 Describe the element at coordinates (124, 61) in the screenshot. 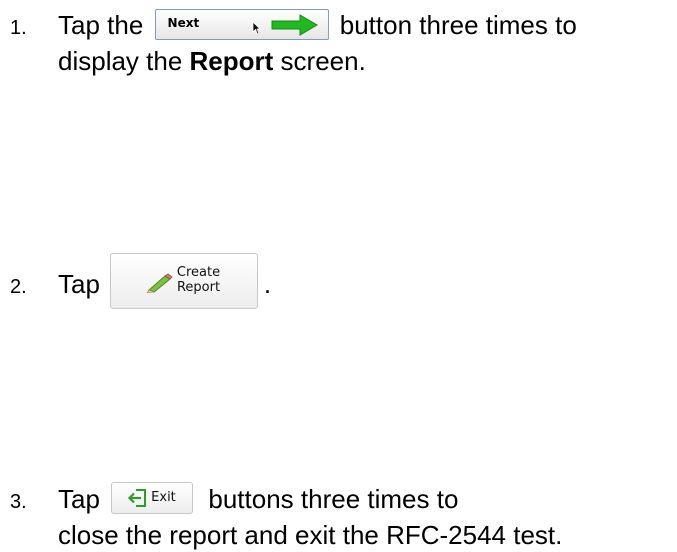

I see `step-text: display the` at that location.